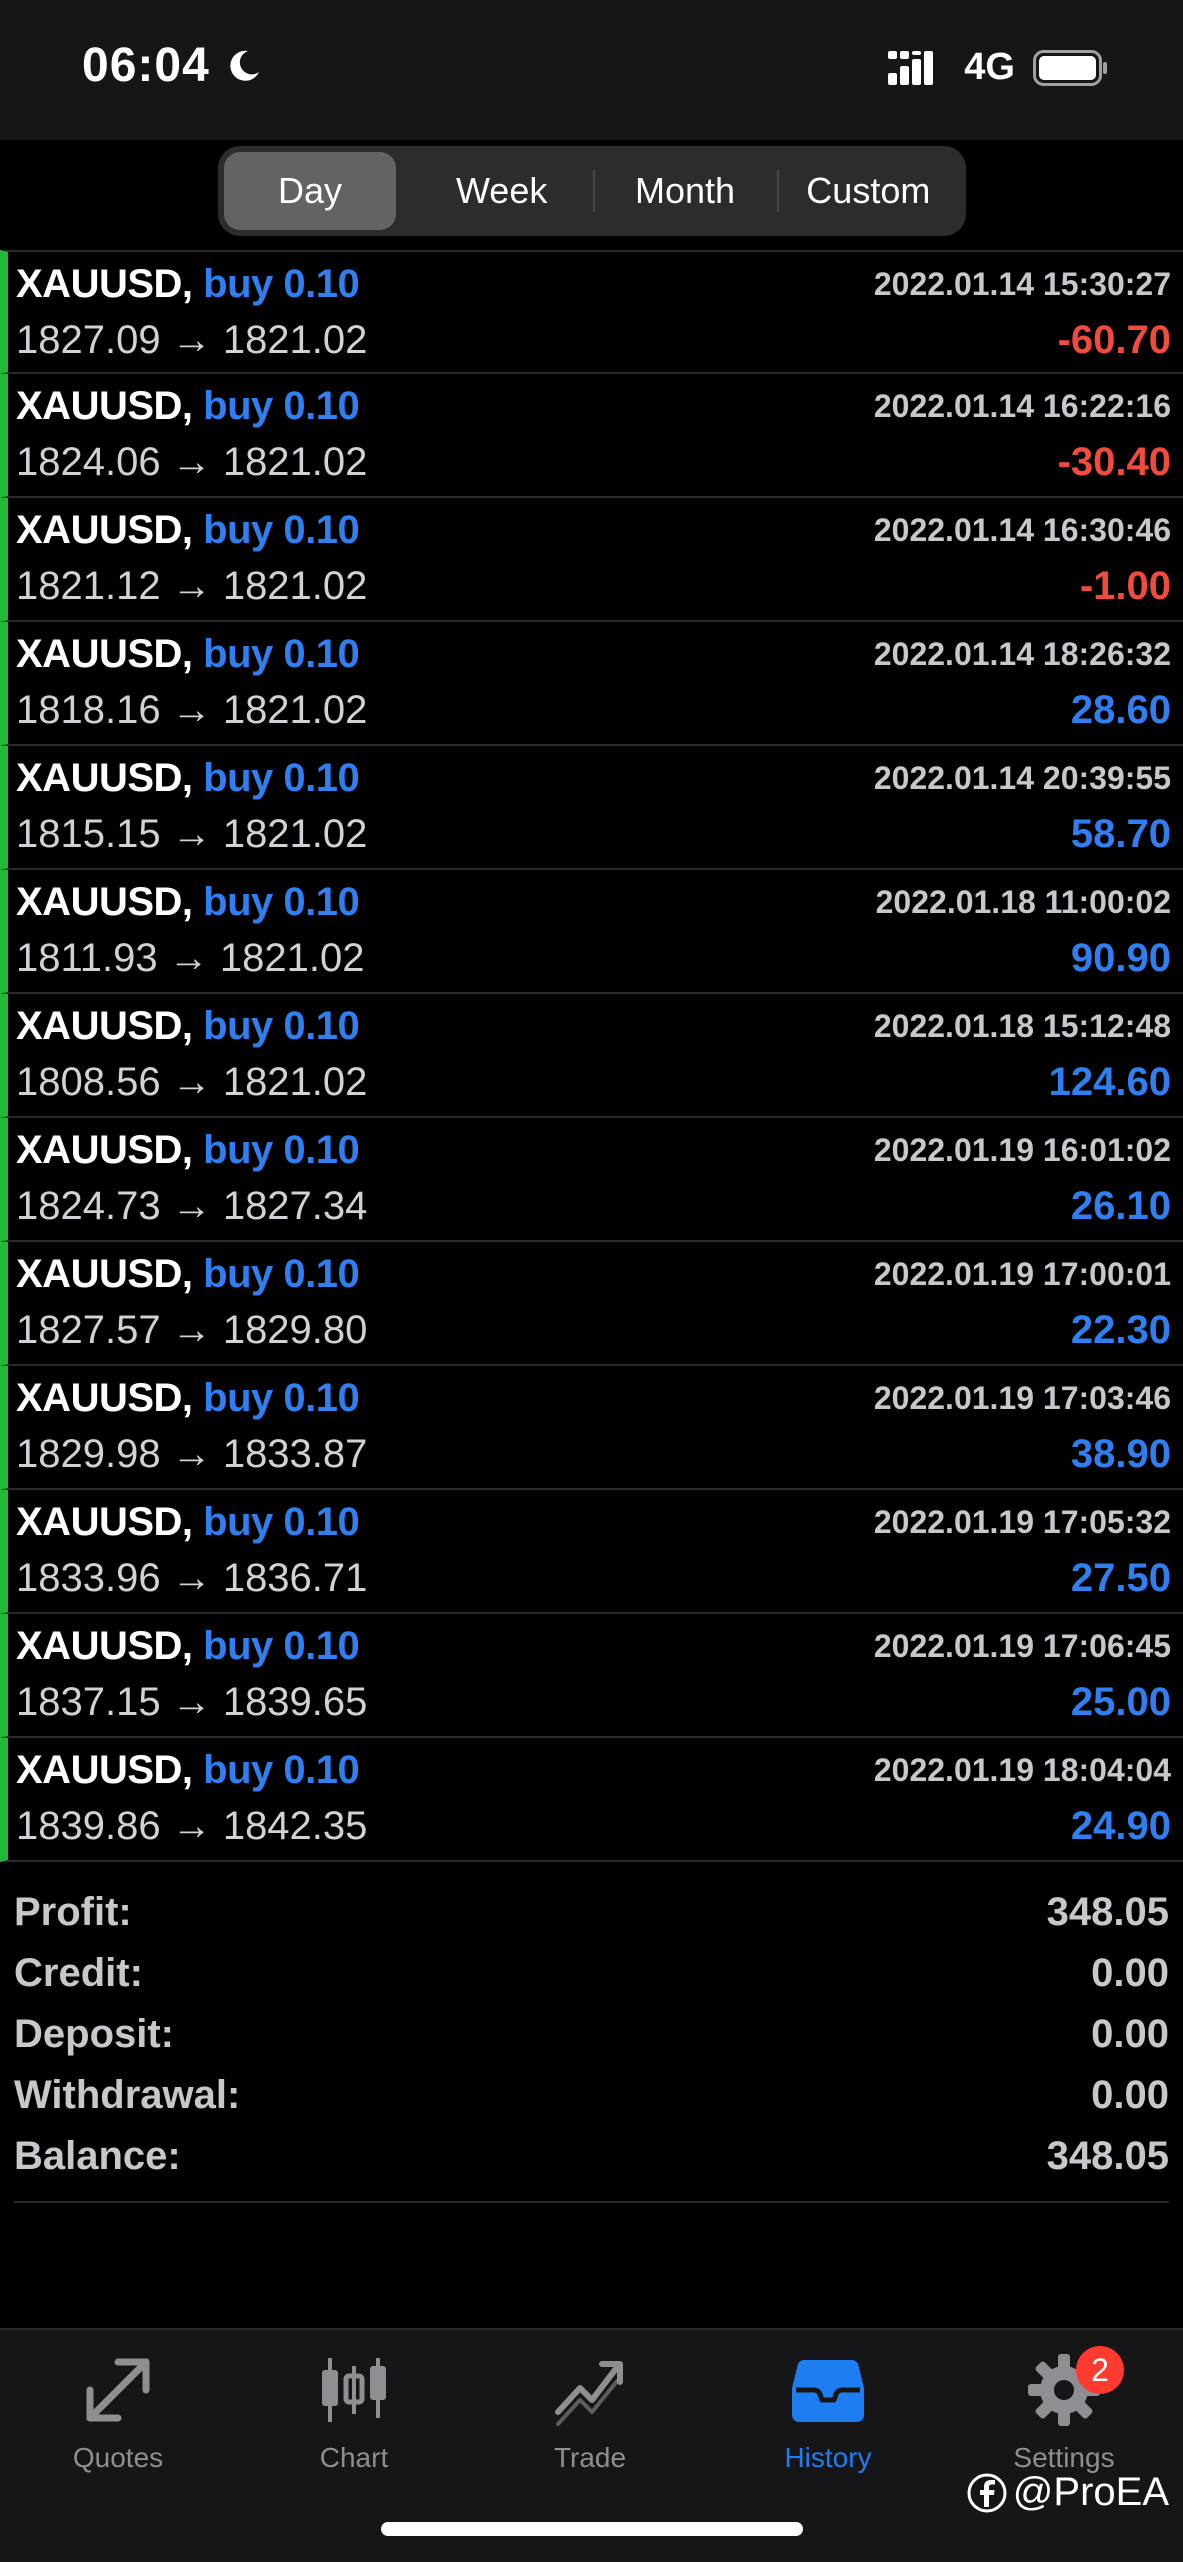  Describe the element at coordinates (591, 1912) in the screenshot. I see `summary-profit: Profit: 348.05` at that location.